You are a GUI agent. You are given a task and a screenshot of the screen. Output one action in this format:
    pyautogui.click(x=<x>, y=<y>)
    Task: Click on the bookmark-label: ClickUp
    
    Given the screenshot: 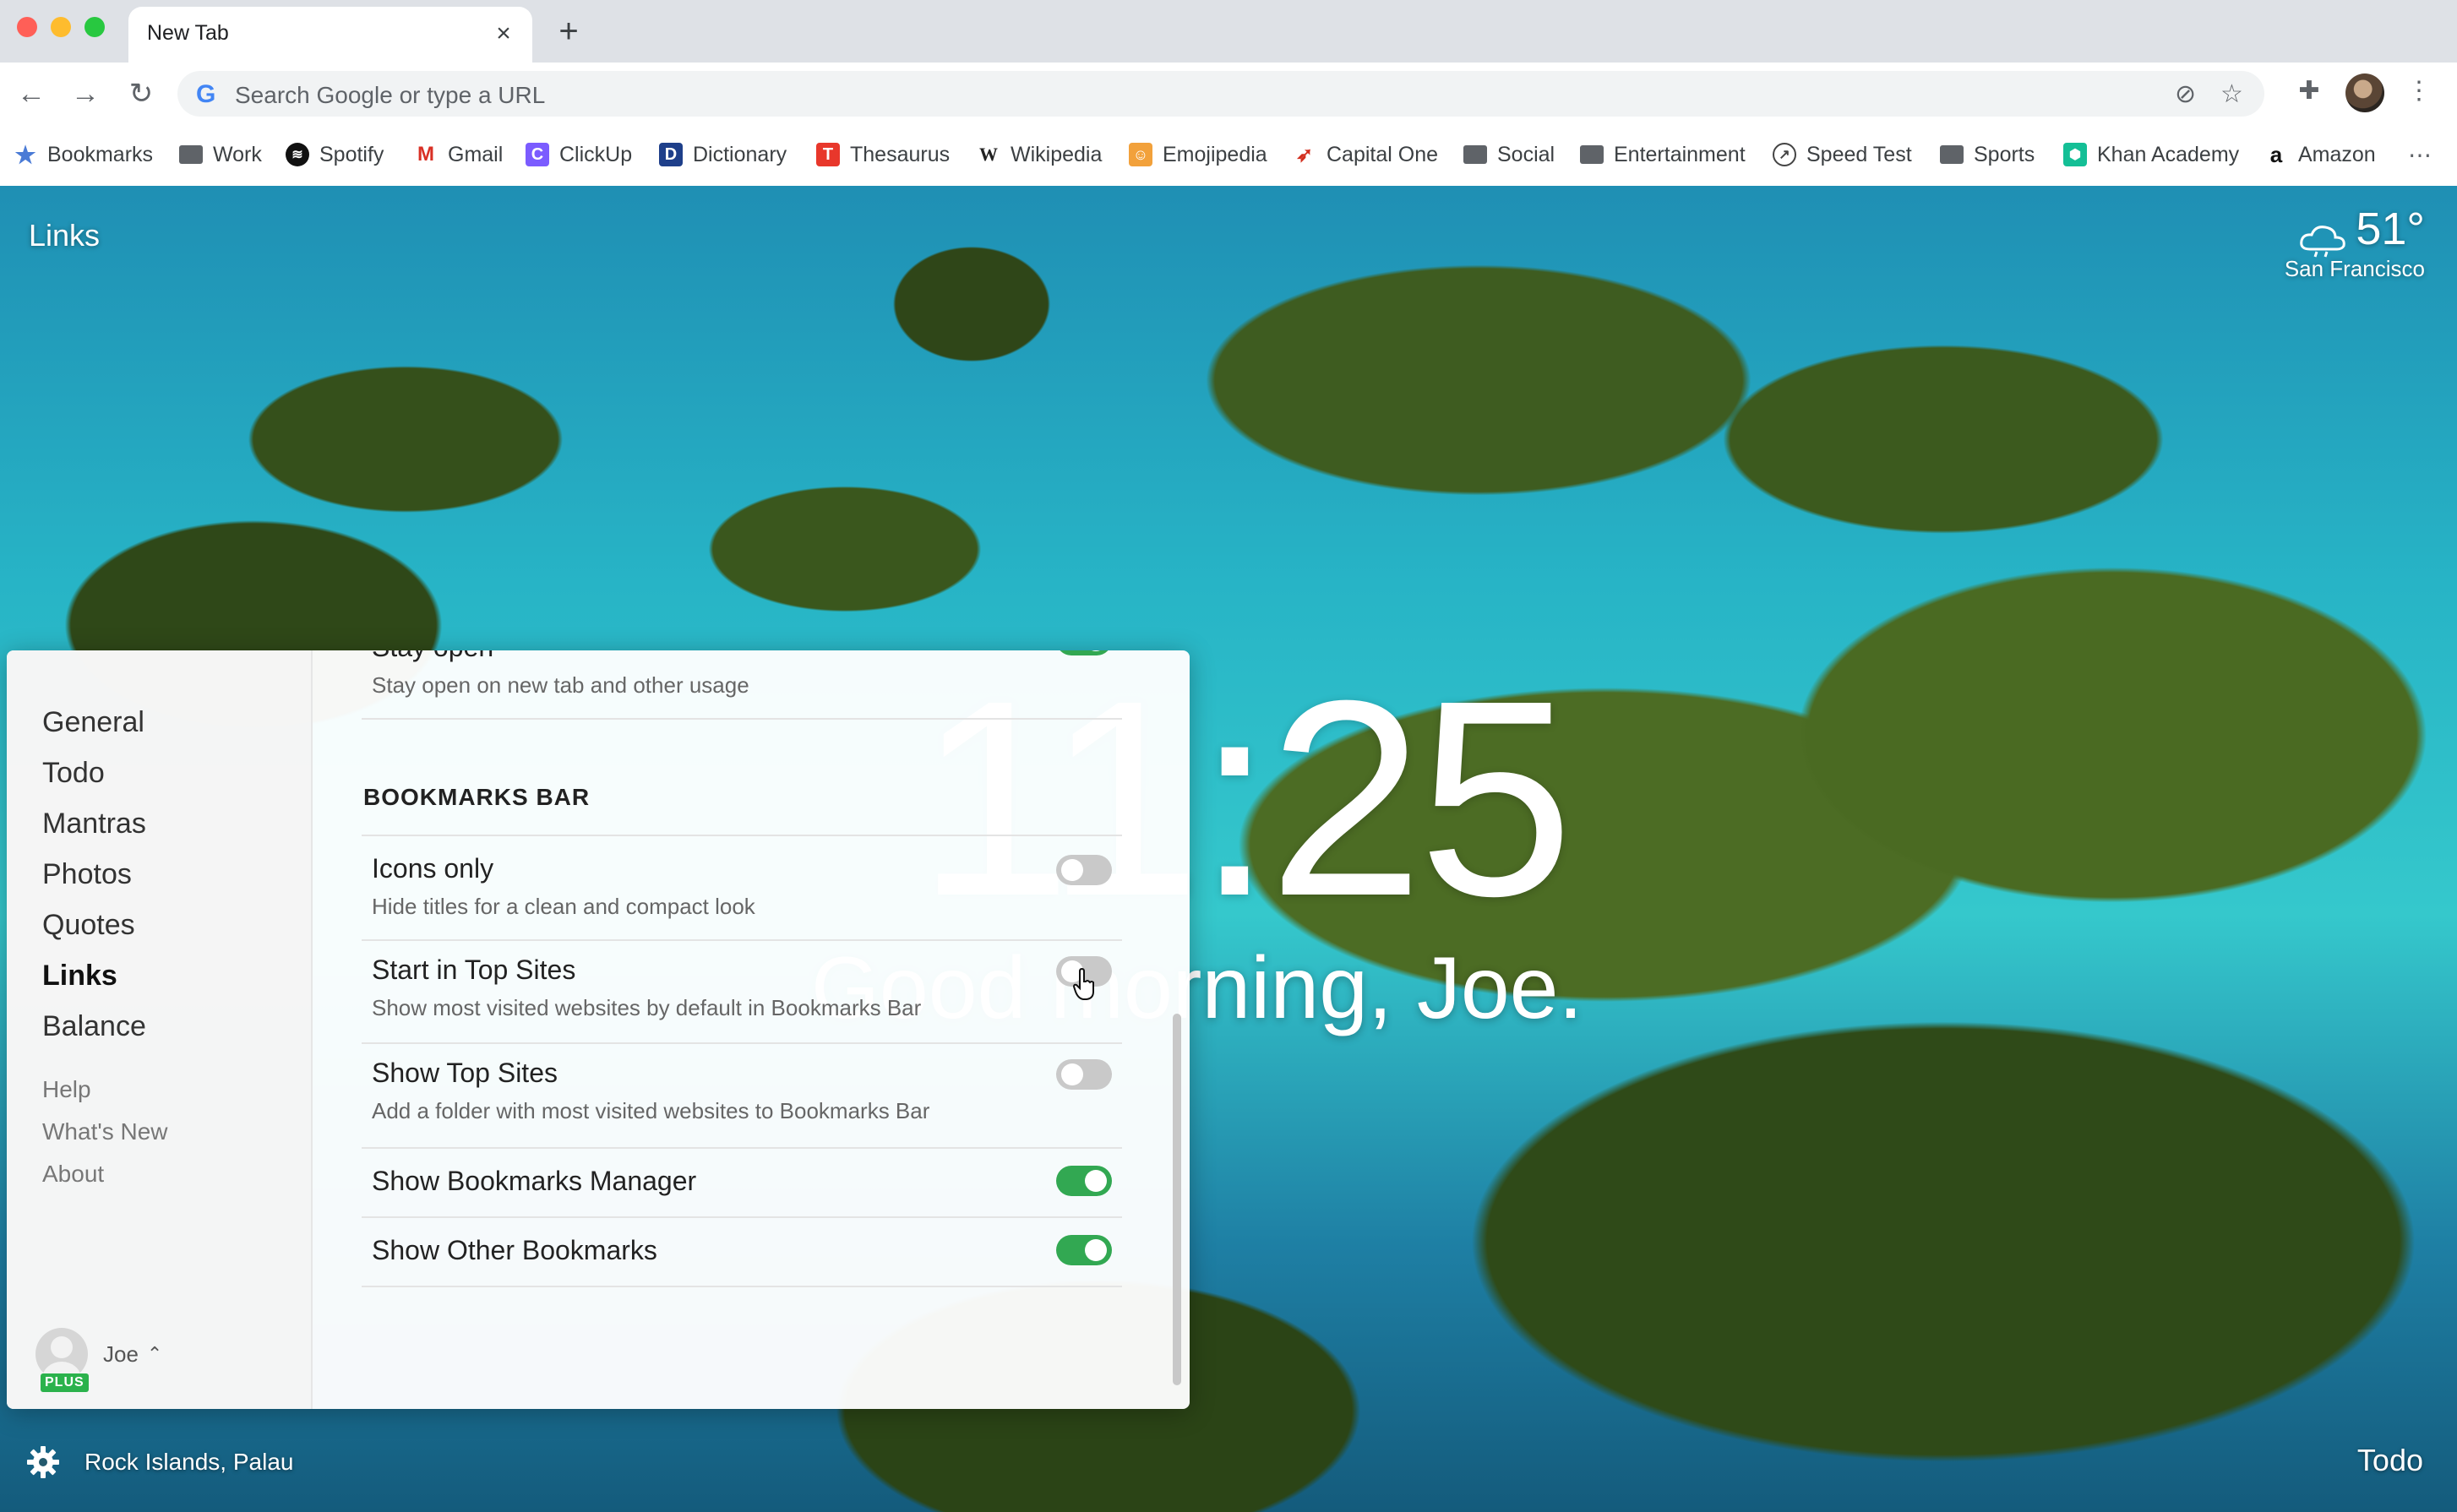 What is the action you would take?
    pyautogui.click(x=596, y=154)
    